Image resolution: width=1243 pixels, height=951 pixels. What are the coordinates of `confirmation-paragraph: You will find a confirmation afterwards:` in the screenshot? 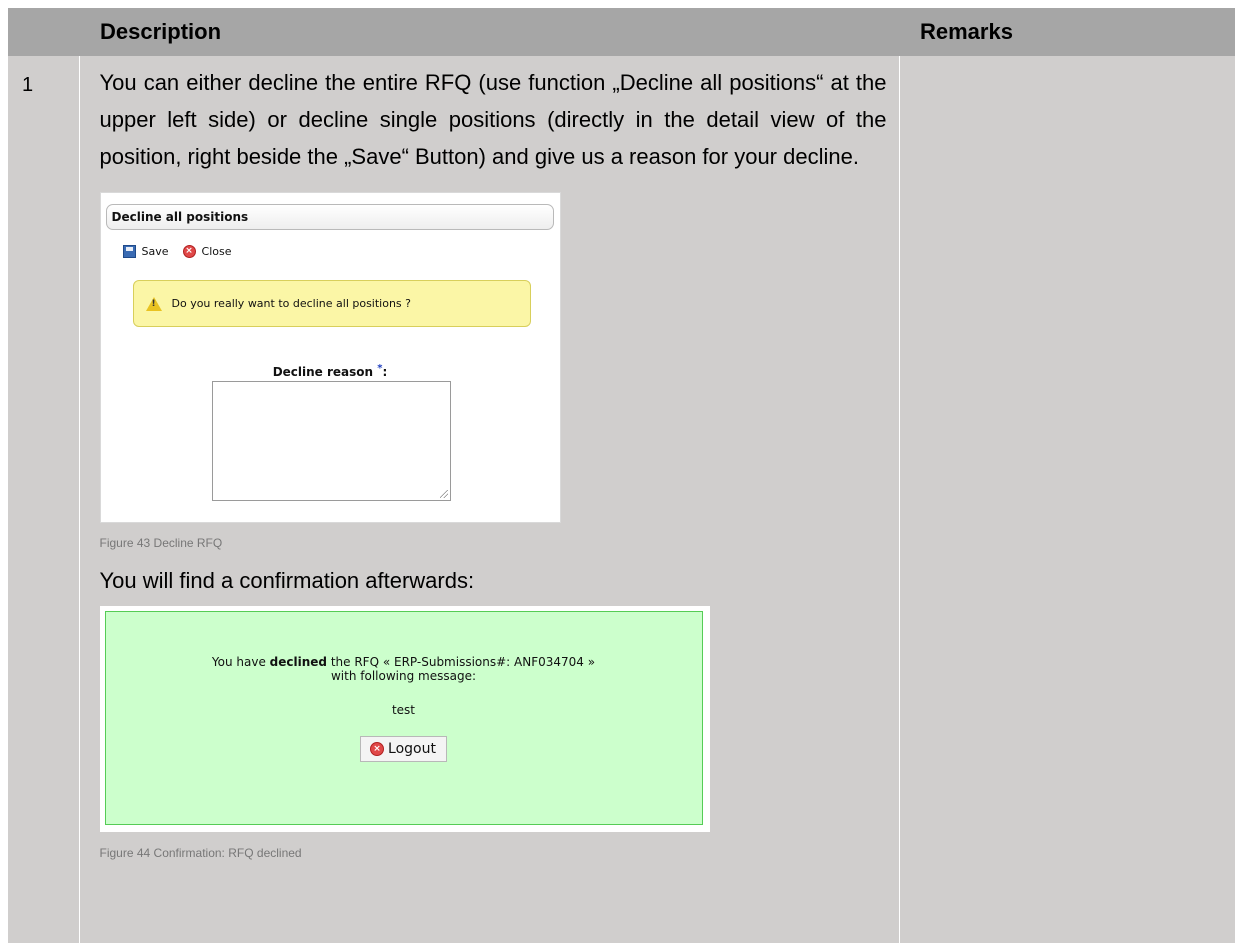 It's located at (287, 580).